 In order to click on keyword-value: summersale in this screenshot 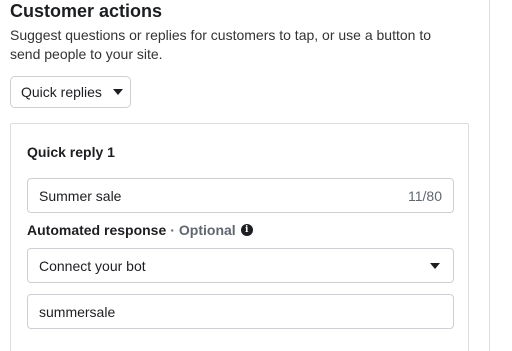, I will do `click(77, 311)`.